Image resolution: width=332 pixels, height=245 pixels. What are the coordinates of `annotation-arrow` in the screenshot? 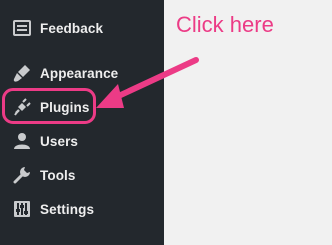 It's located at (147, 82).